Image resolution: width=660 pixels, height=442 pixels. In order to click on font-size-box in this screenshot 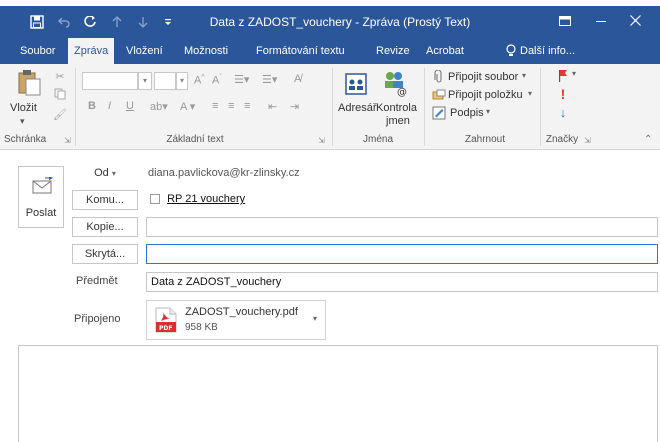, I will do `click(165, 81)`.